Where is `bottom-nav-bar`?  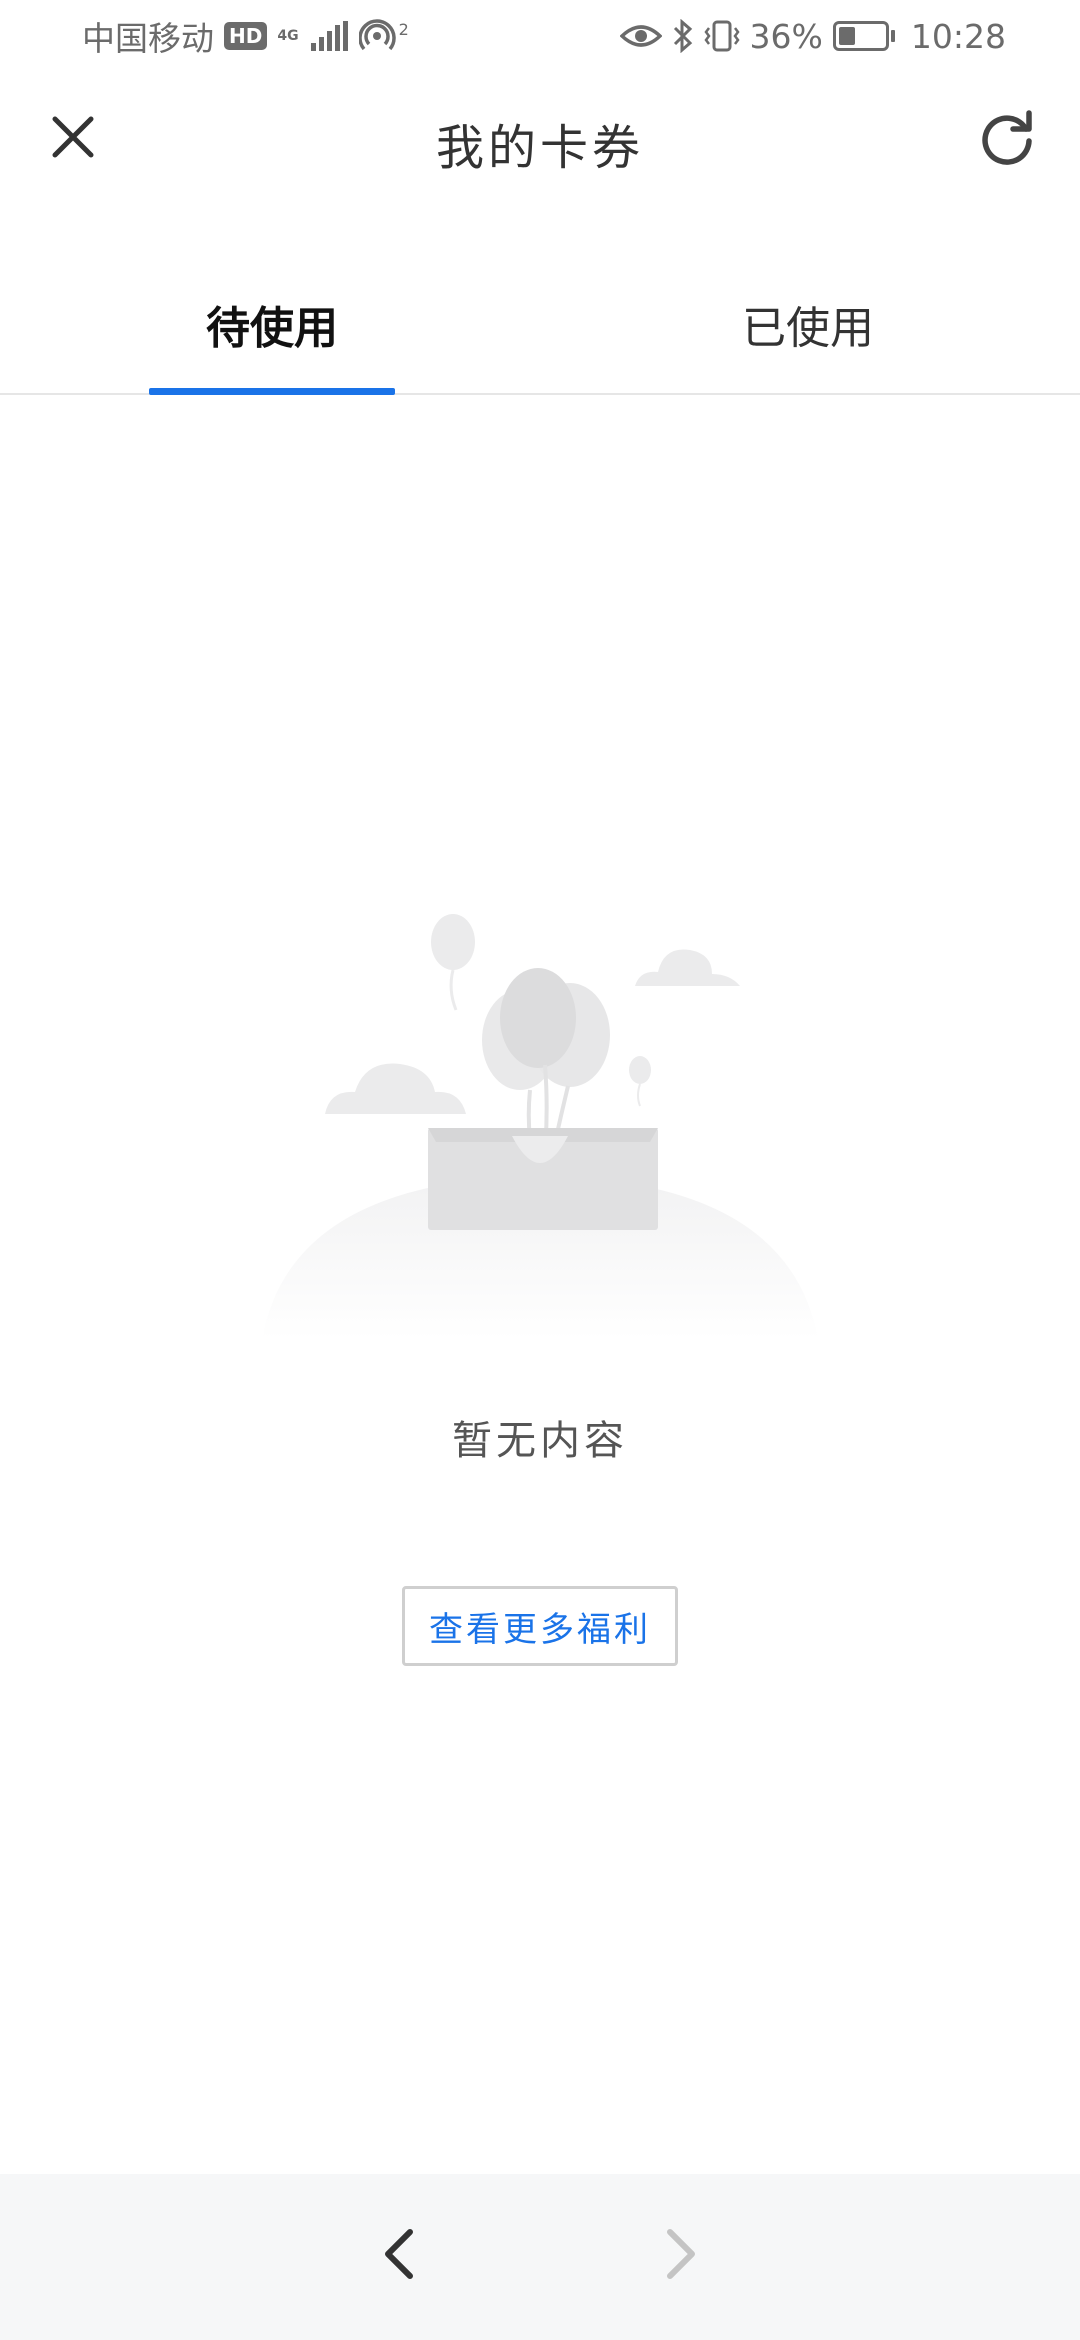 bottom-nav-bar is located at coordinates (540, 2257).